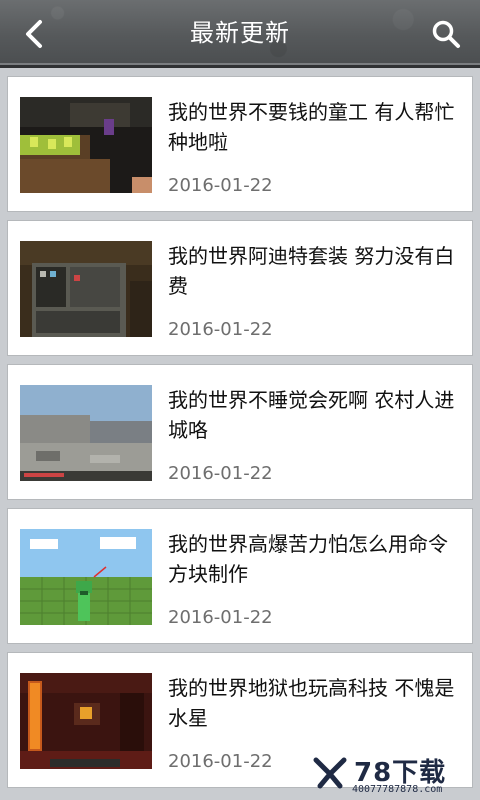 This screenshot has height=800, width=480. What do you see at coordinates (311, 271) in the screenshot?
I see `article-title: 我的世界阿迪特套装 努力没有白费` at bounding box center [311, 271].